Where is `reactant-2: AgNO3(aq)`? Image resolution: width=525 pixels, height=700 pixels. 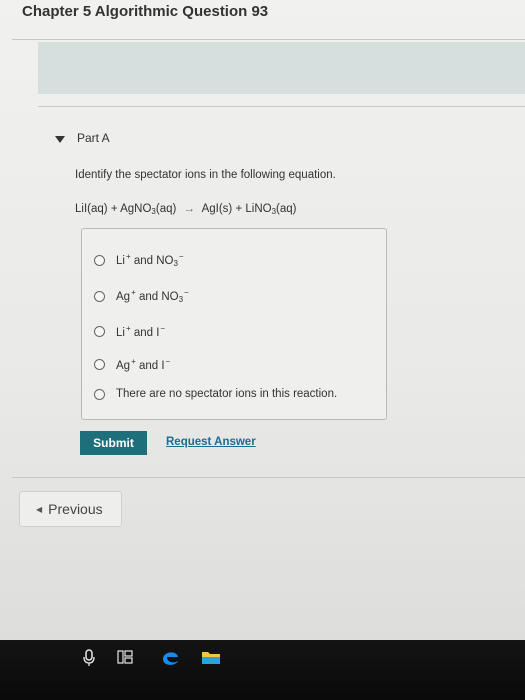
reactant-2: AgNO3(aq) is located at coordinates (148, 209).